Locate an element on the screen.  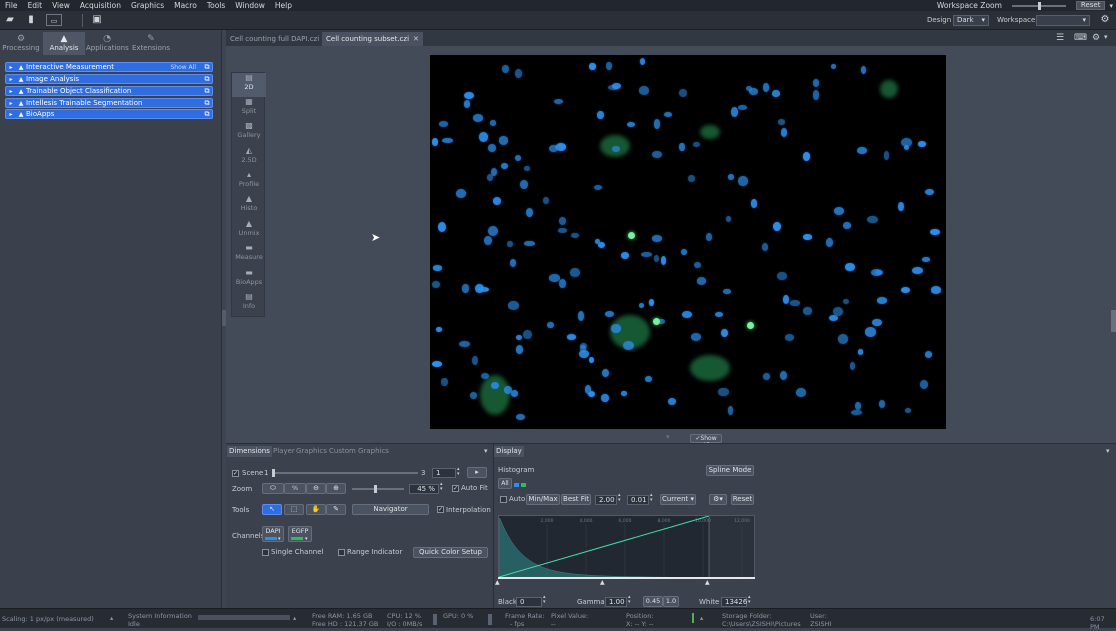
tool-interactive-measurement: ▸ ▲ Interactive Measurement Show All ⧉ is located at coordinates (109, 67).